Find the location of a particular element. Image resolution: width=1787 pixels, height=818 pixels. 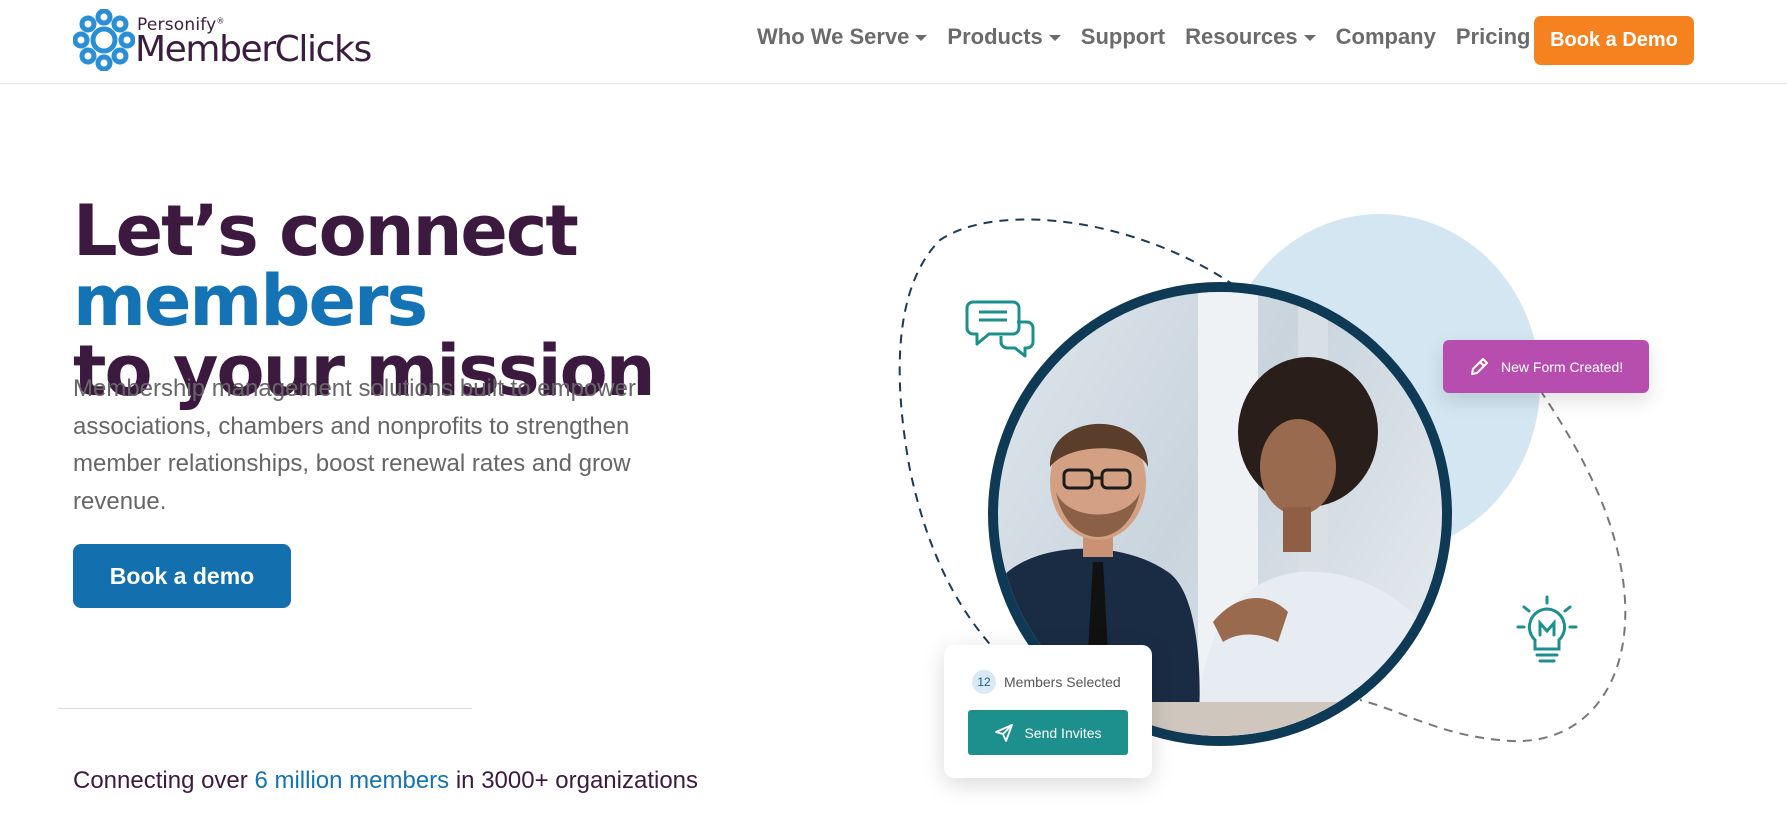

flower-logo-icon is located at coordinates (104, 40).